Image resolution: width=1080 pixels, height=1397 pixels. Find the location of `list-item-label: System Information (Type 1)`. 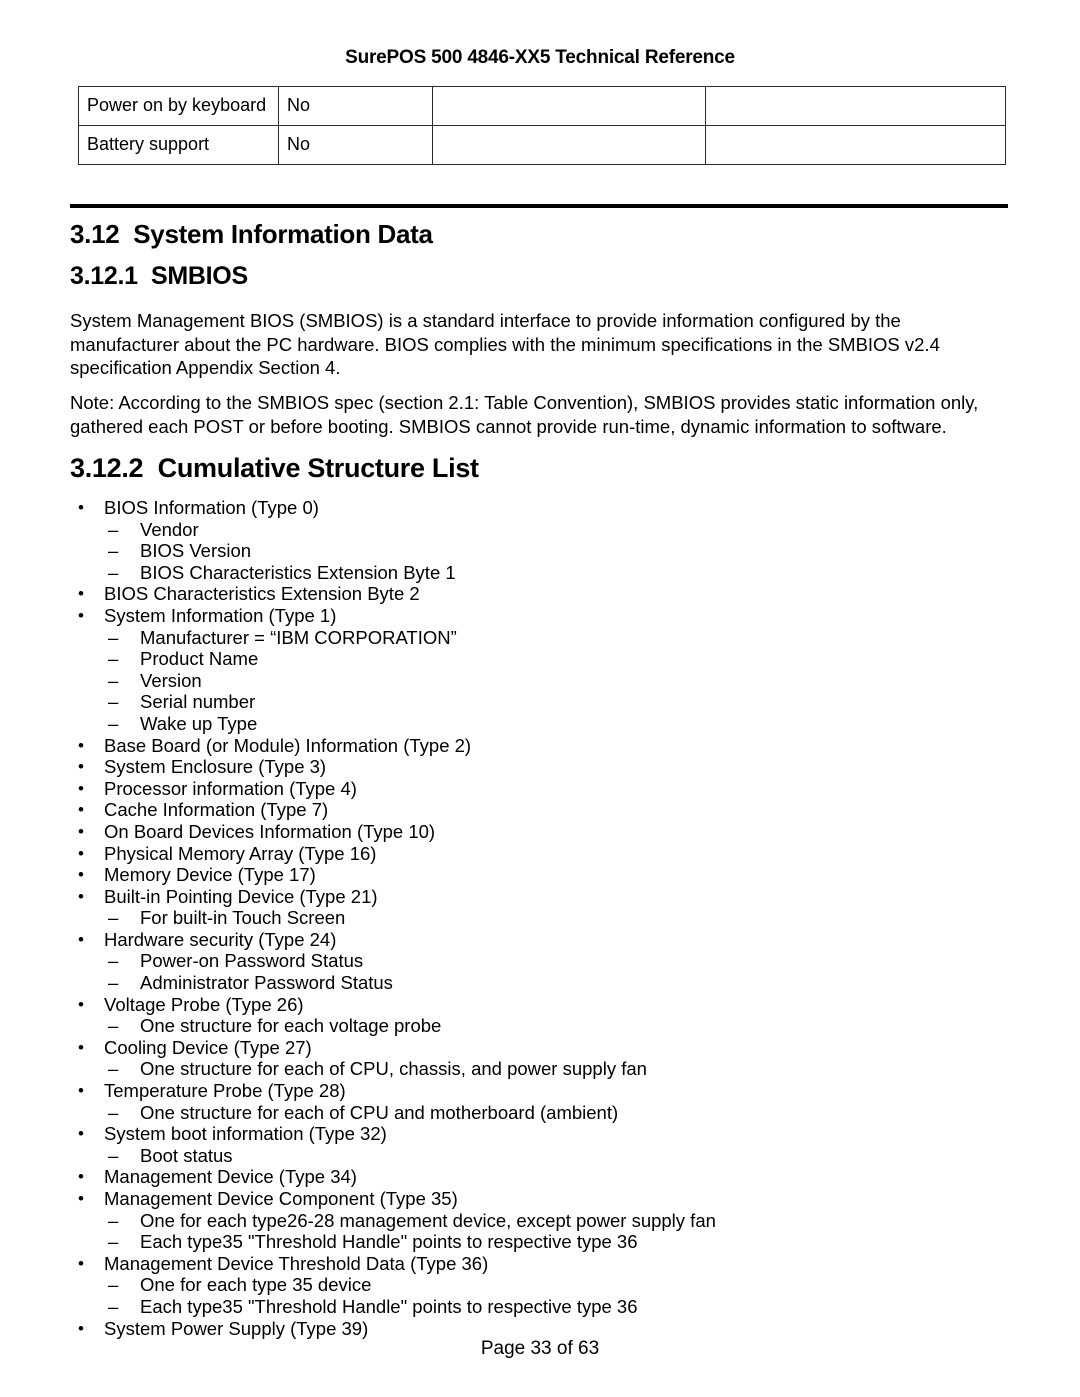

list-item-label: System Information (Type 1) is located at coordinates (220, 615).